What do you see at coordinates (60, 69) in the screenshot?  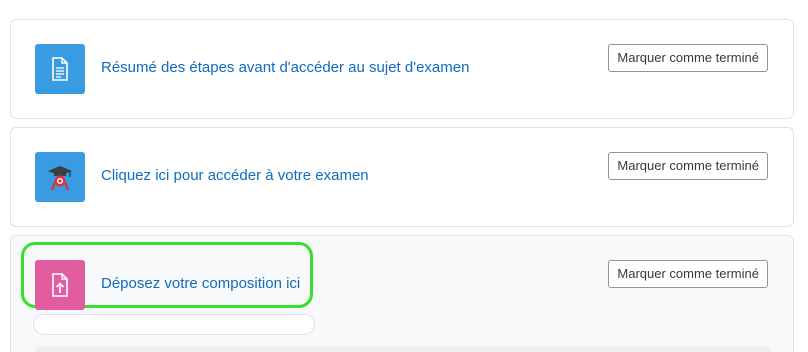 I see `document-page-icon` at bounding box center [60, 69].